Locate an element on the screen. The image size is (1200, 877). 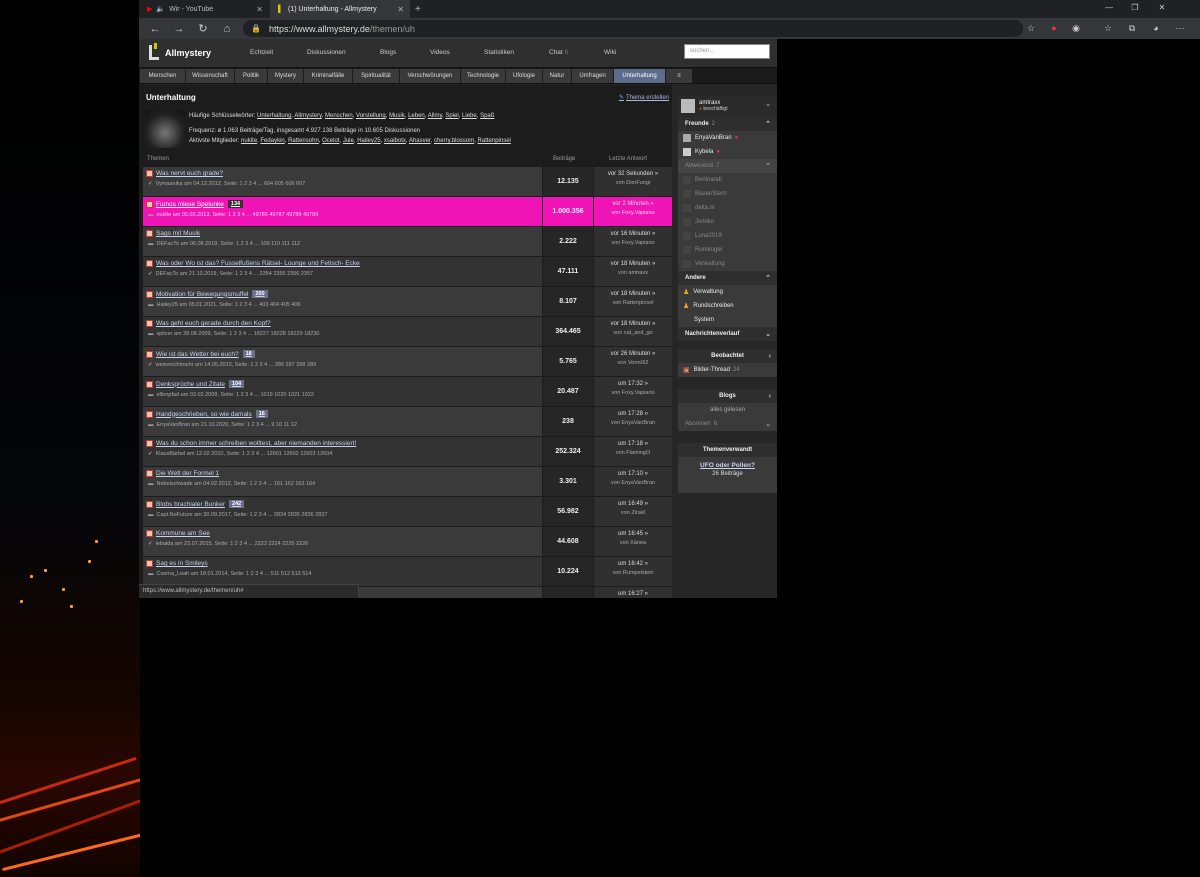
category-umfragen: Umfragen is located at coordinates (592, 76).